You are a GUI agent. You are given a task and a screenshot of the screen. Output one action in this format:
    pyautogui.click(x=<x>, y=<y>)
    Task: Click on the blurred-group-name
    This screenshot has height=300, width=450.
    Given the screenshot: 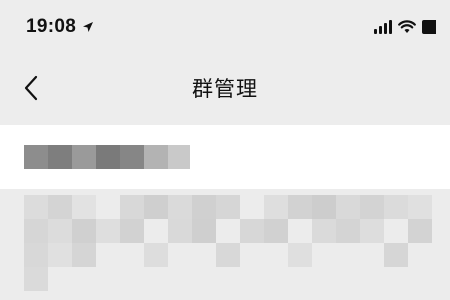 What is the action you would take?
    pyautogui.click(x=107, y=157)
    